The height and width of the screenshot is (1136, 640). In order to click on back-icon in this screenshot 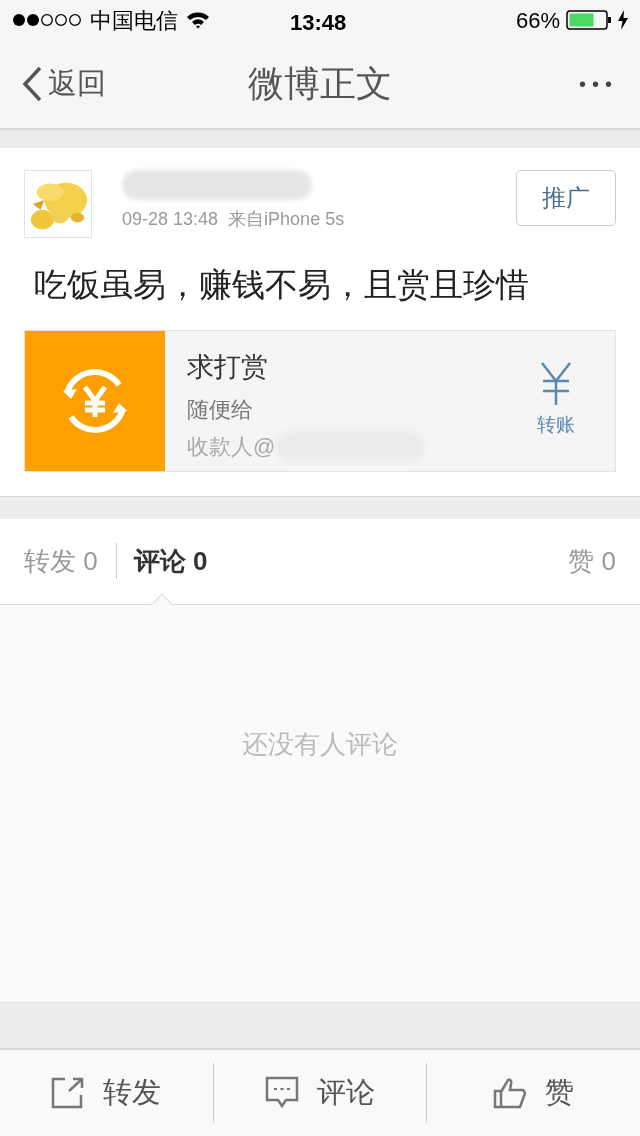, I will do `click(32, 84)`.